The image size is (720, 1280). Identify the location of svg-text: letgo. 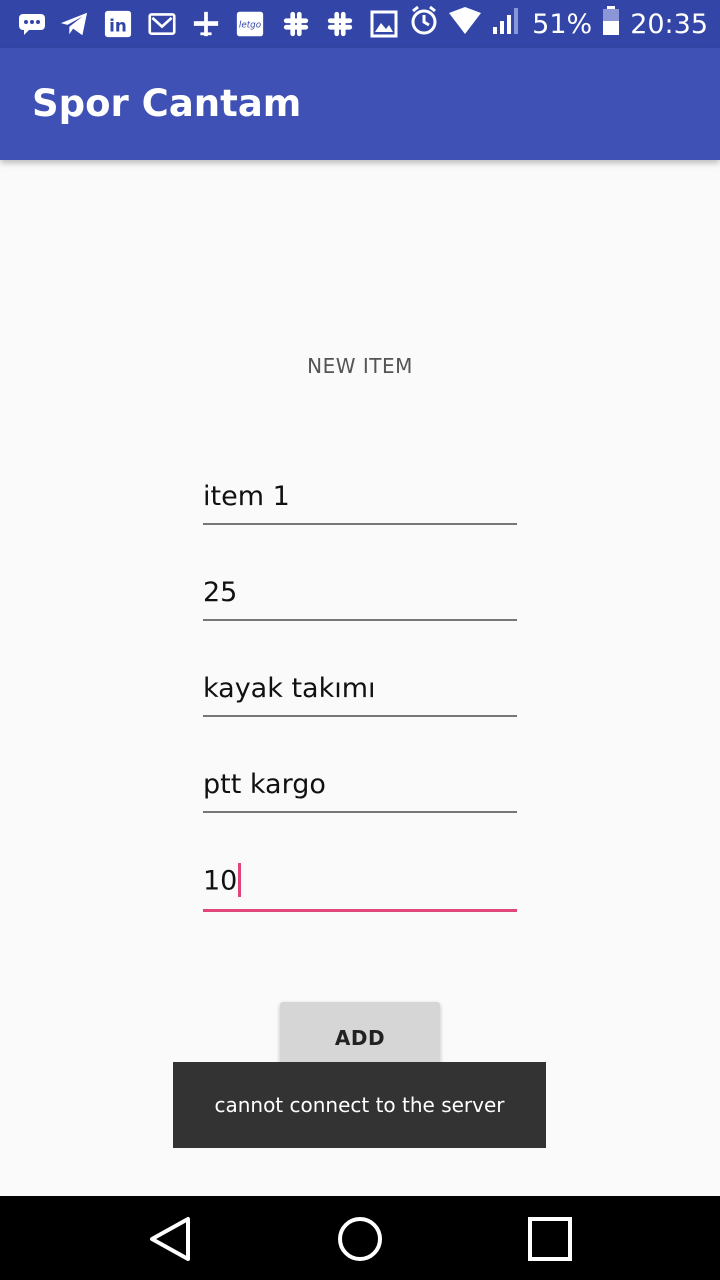
(250, 26).